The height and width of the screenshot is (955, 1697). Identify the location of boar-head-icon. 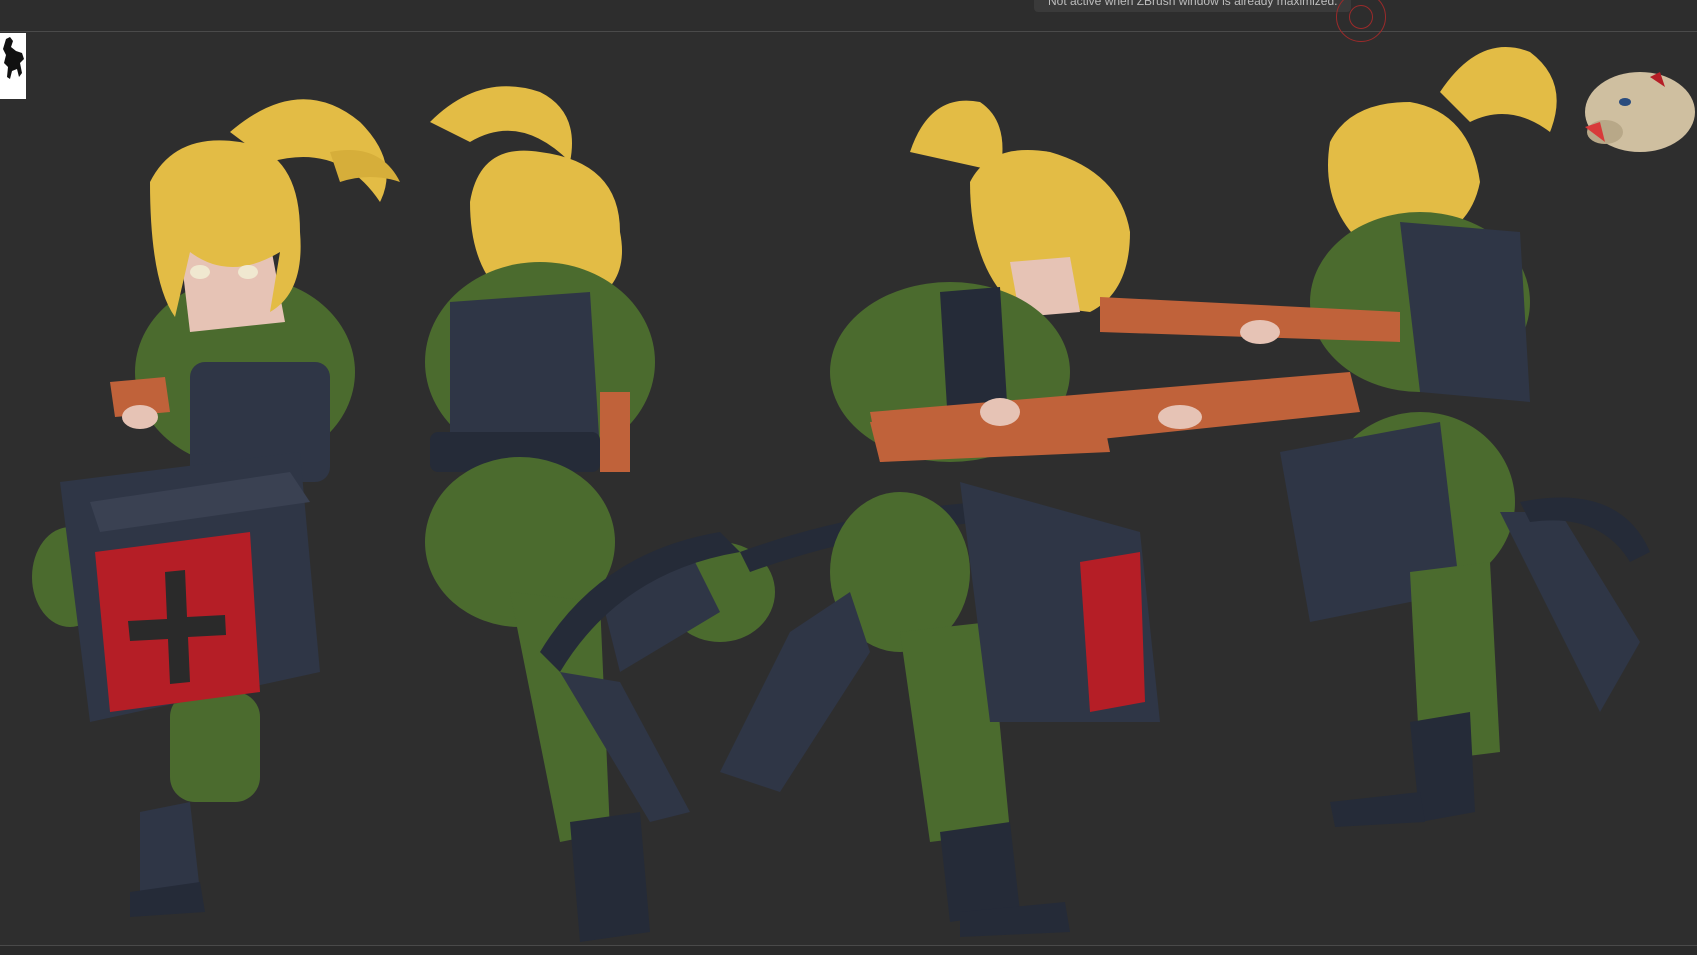
(1640, 112).